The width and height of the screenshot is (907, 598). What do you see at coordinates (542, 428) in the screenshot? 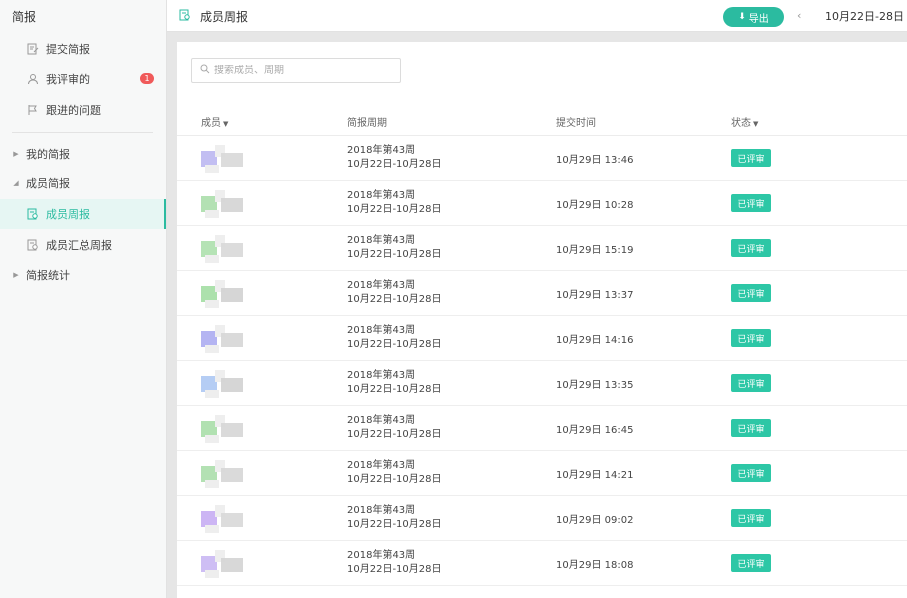
I see `table-row: 2018年第43周 10月22日-10月28日 10月29日 16:45 已评审` at bounding box center [542, 428].